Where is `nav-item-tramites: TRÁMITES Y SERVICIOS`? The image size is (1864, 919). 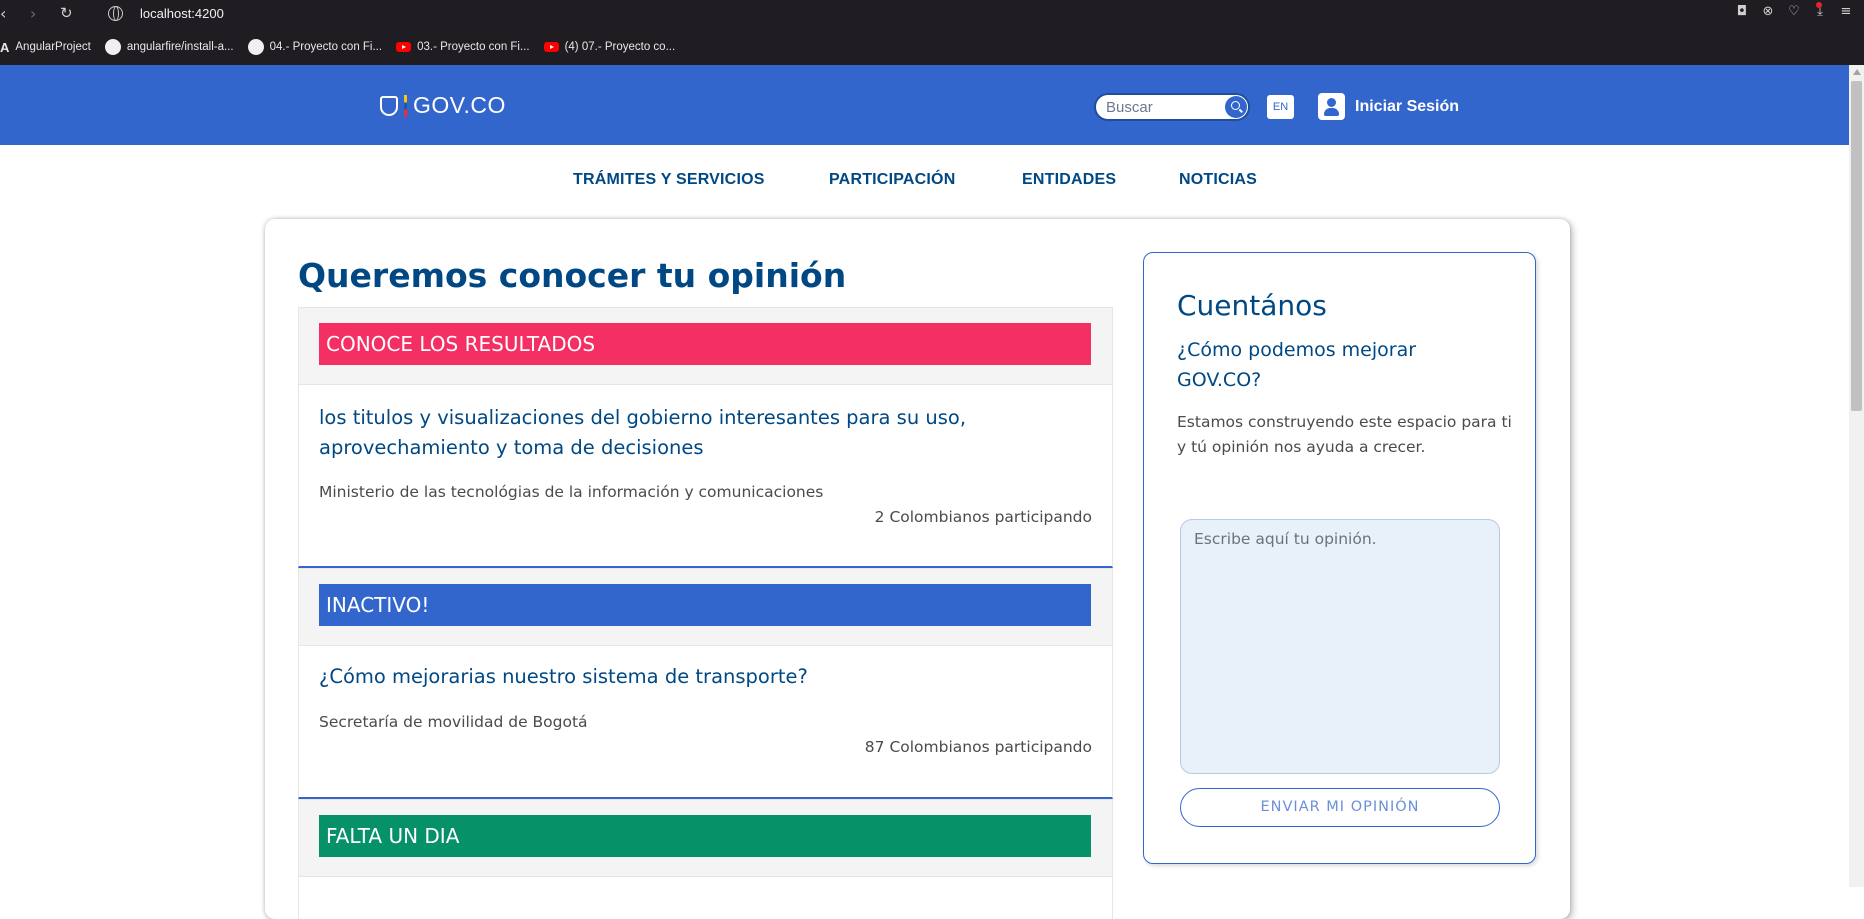
nav-item-tramites: TRÁMITES Y SERVICIOS is located at coordinates (669, 180).